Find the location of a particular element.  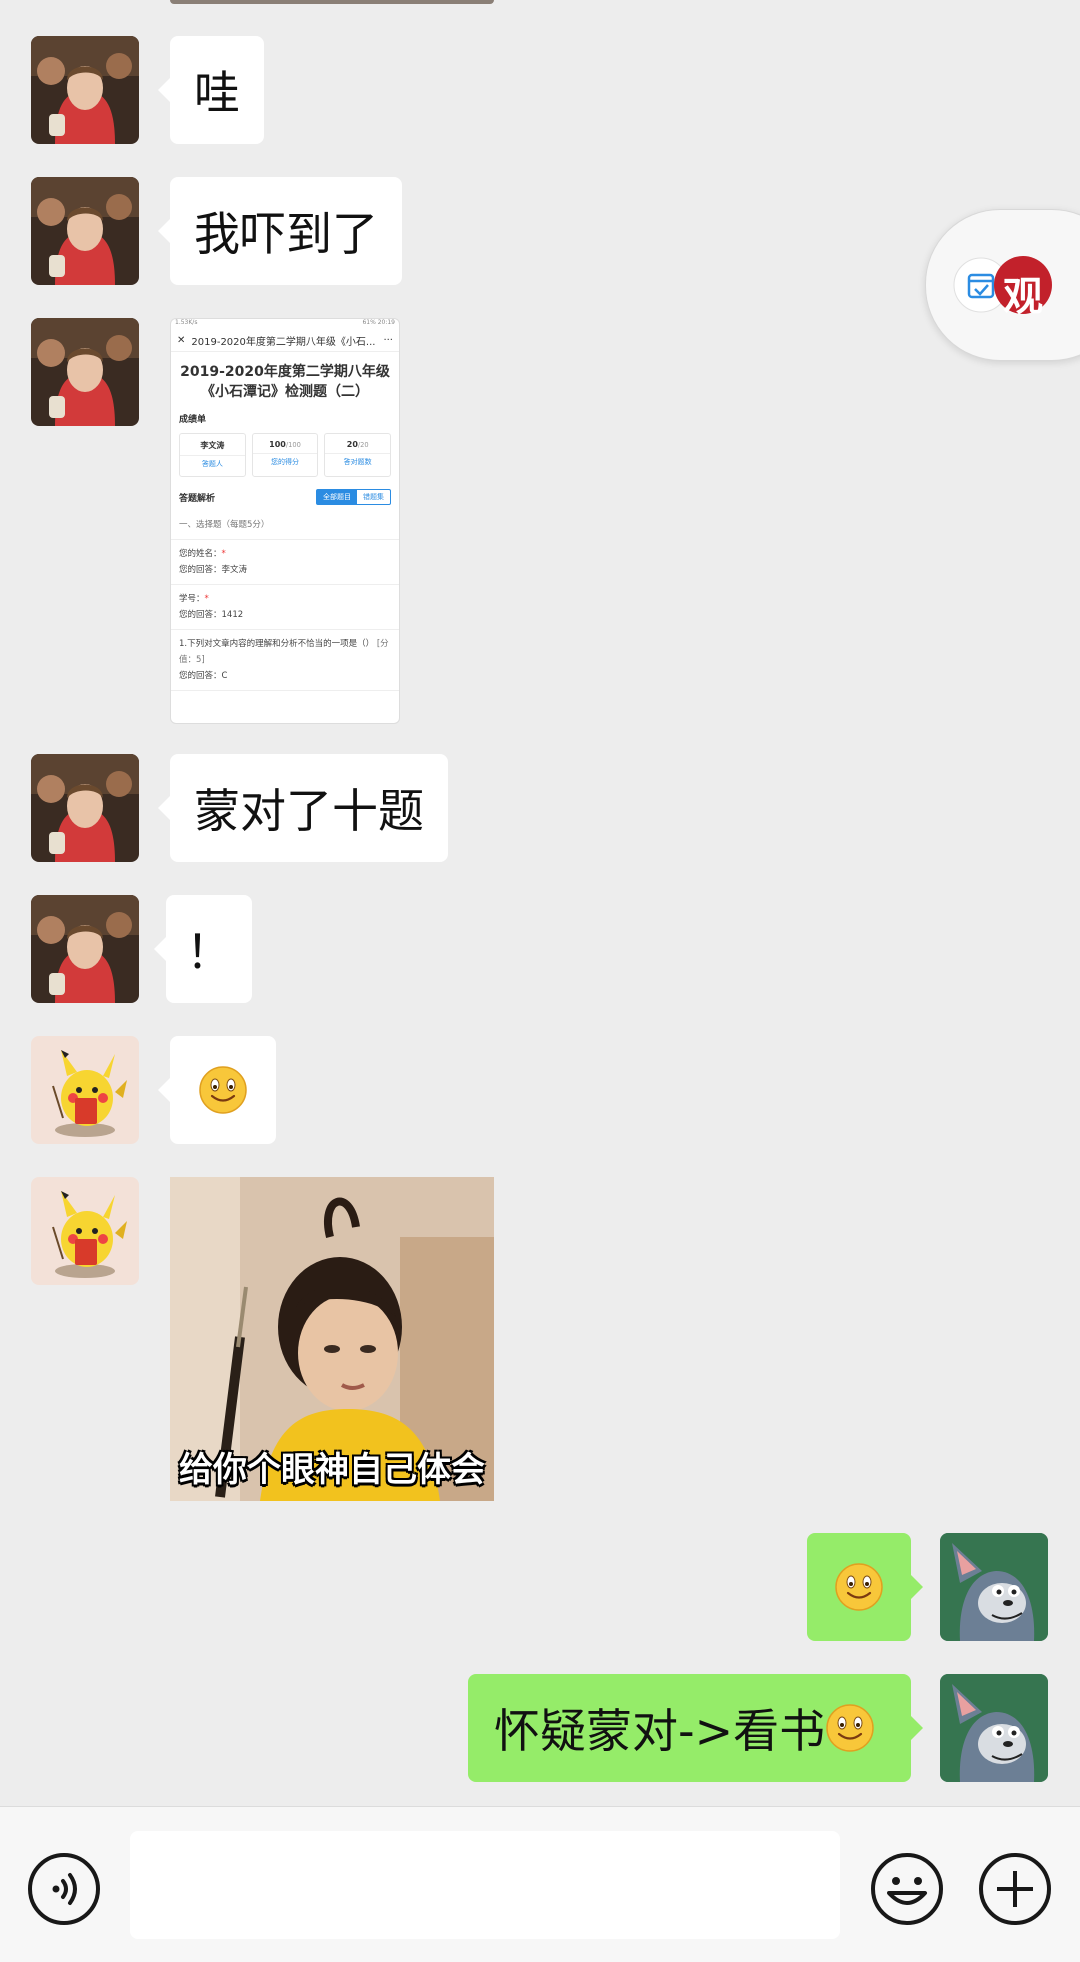

card-sub: 答对题数 is located at coordinates (358, 460).